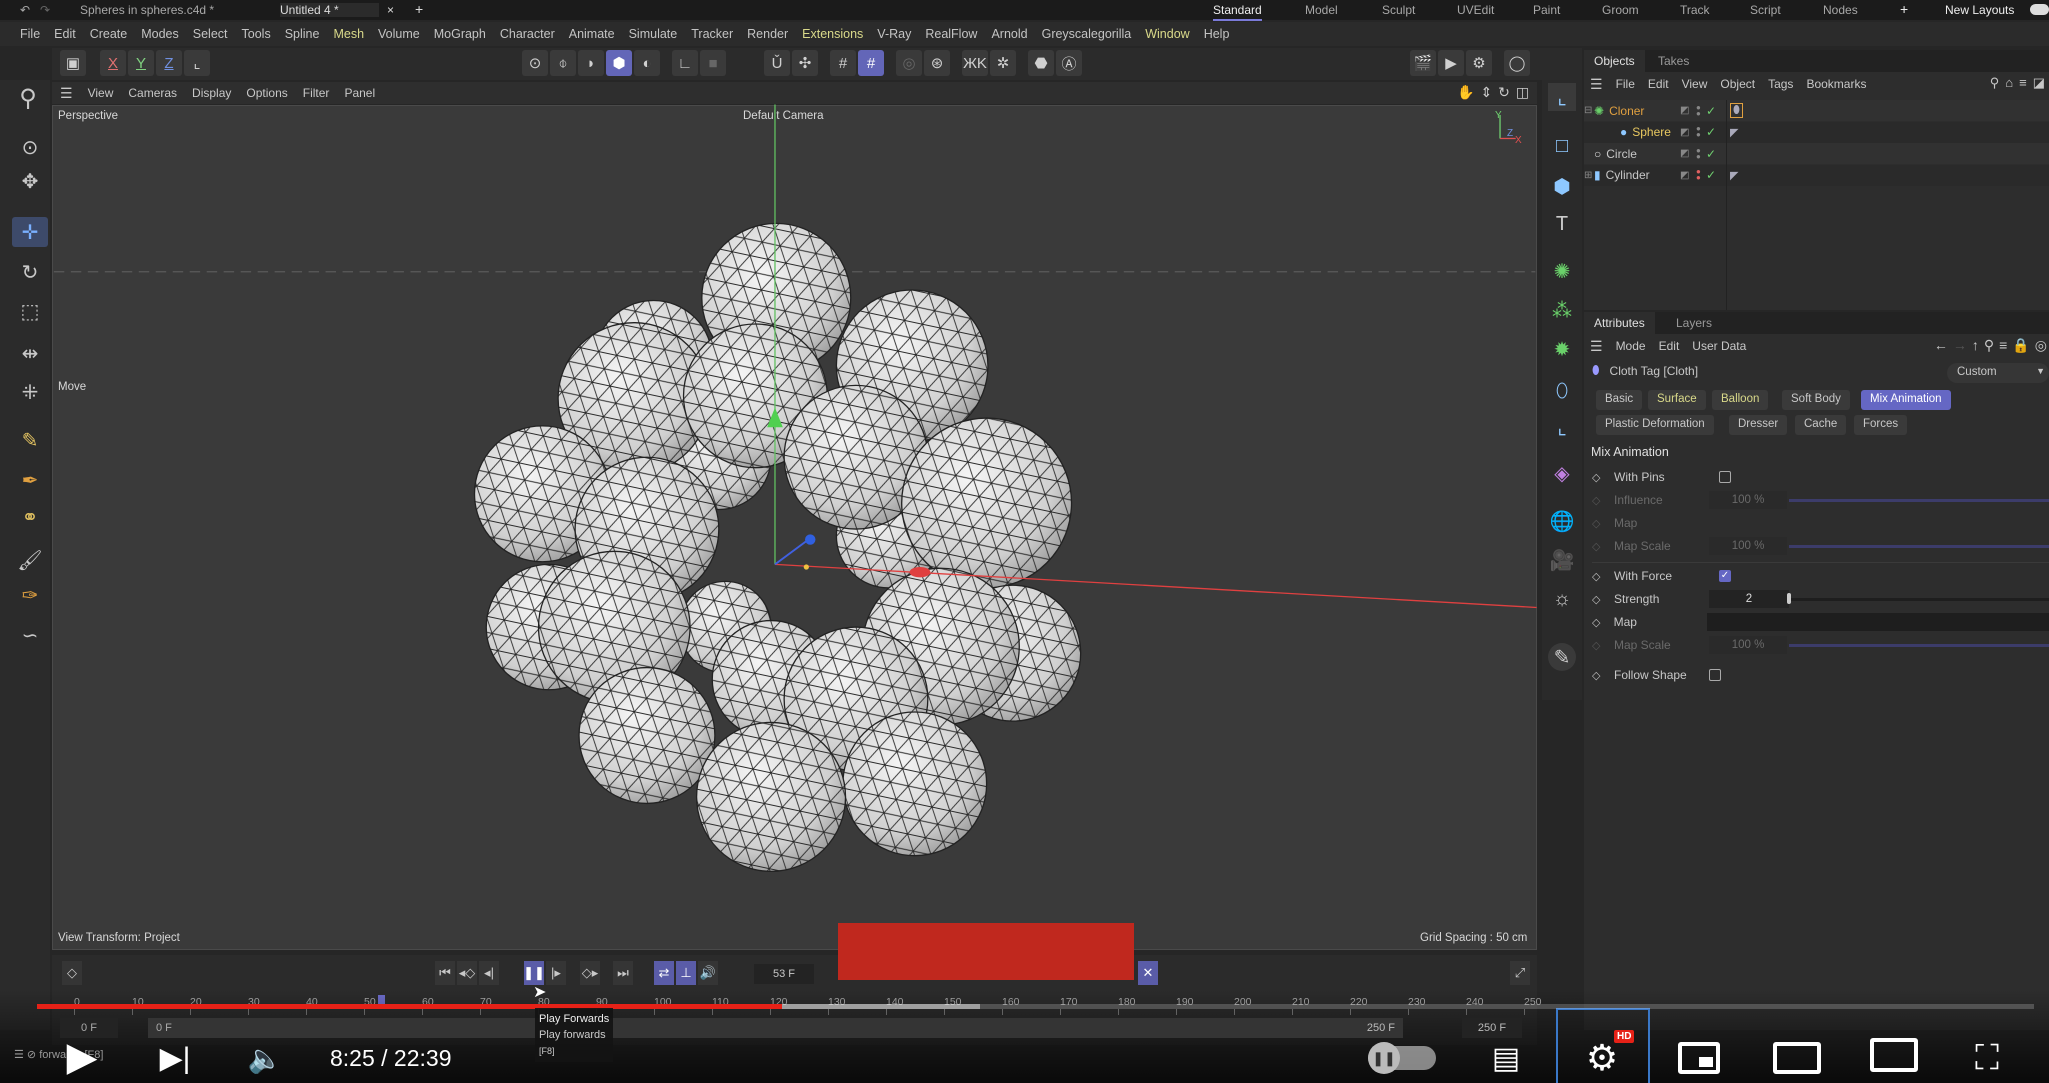  What do you see at coordinates (1975, 345) in the screenshot?
I see `up-arrow-icon: ↑` at bounding box center [1975, 345].